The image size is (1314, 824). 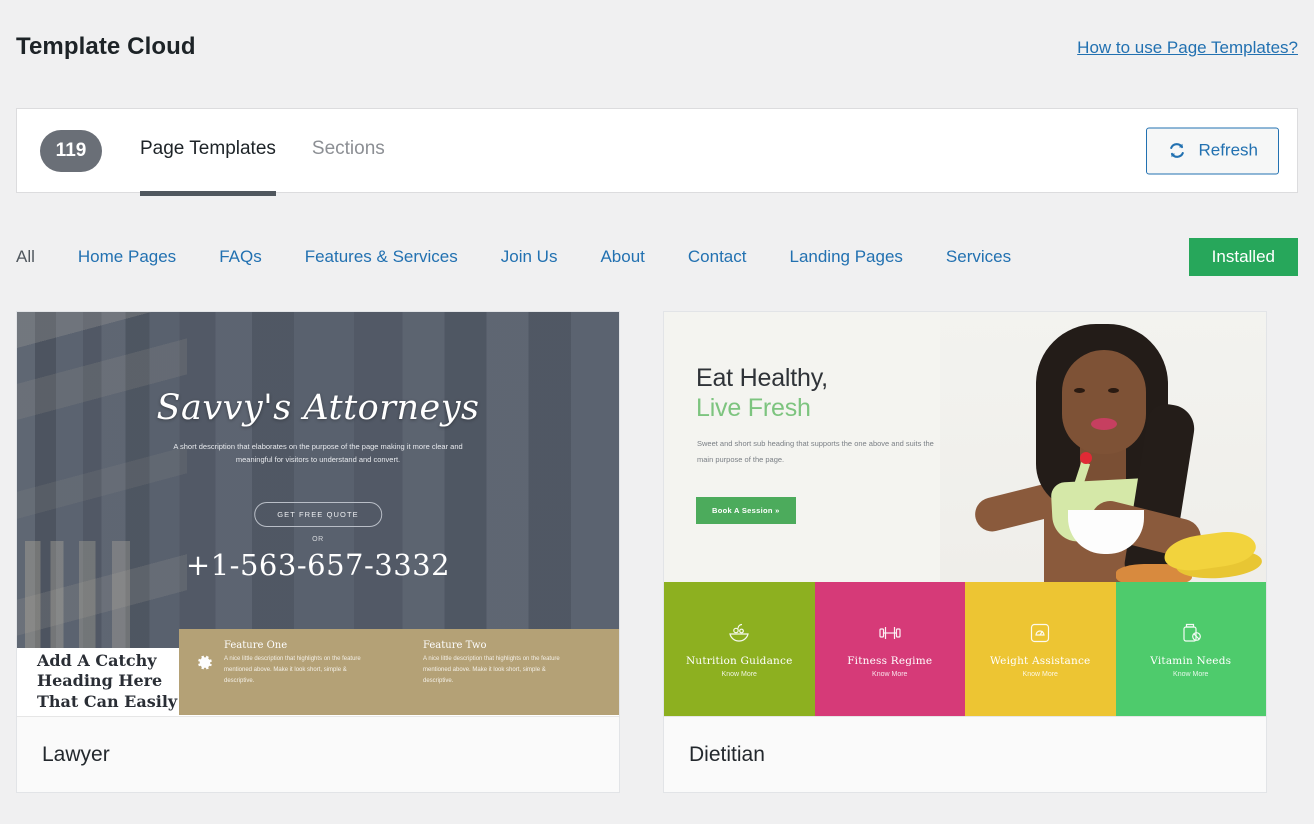 I want to click on dietitian-block-weight-assistance: Weight Assistance Know More, so click(x=1040, y=649).